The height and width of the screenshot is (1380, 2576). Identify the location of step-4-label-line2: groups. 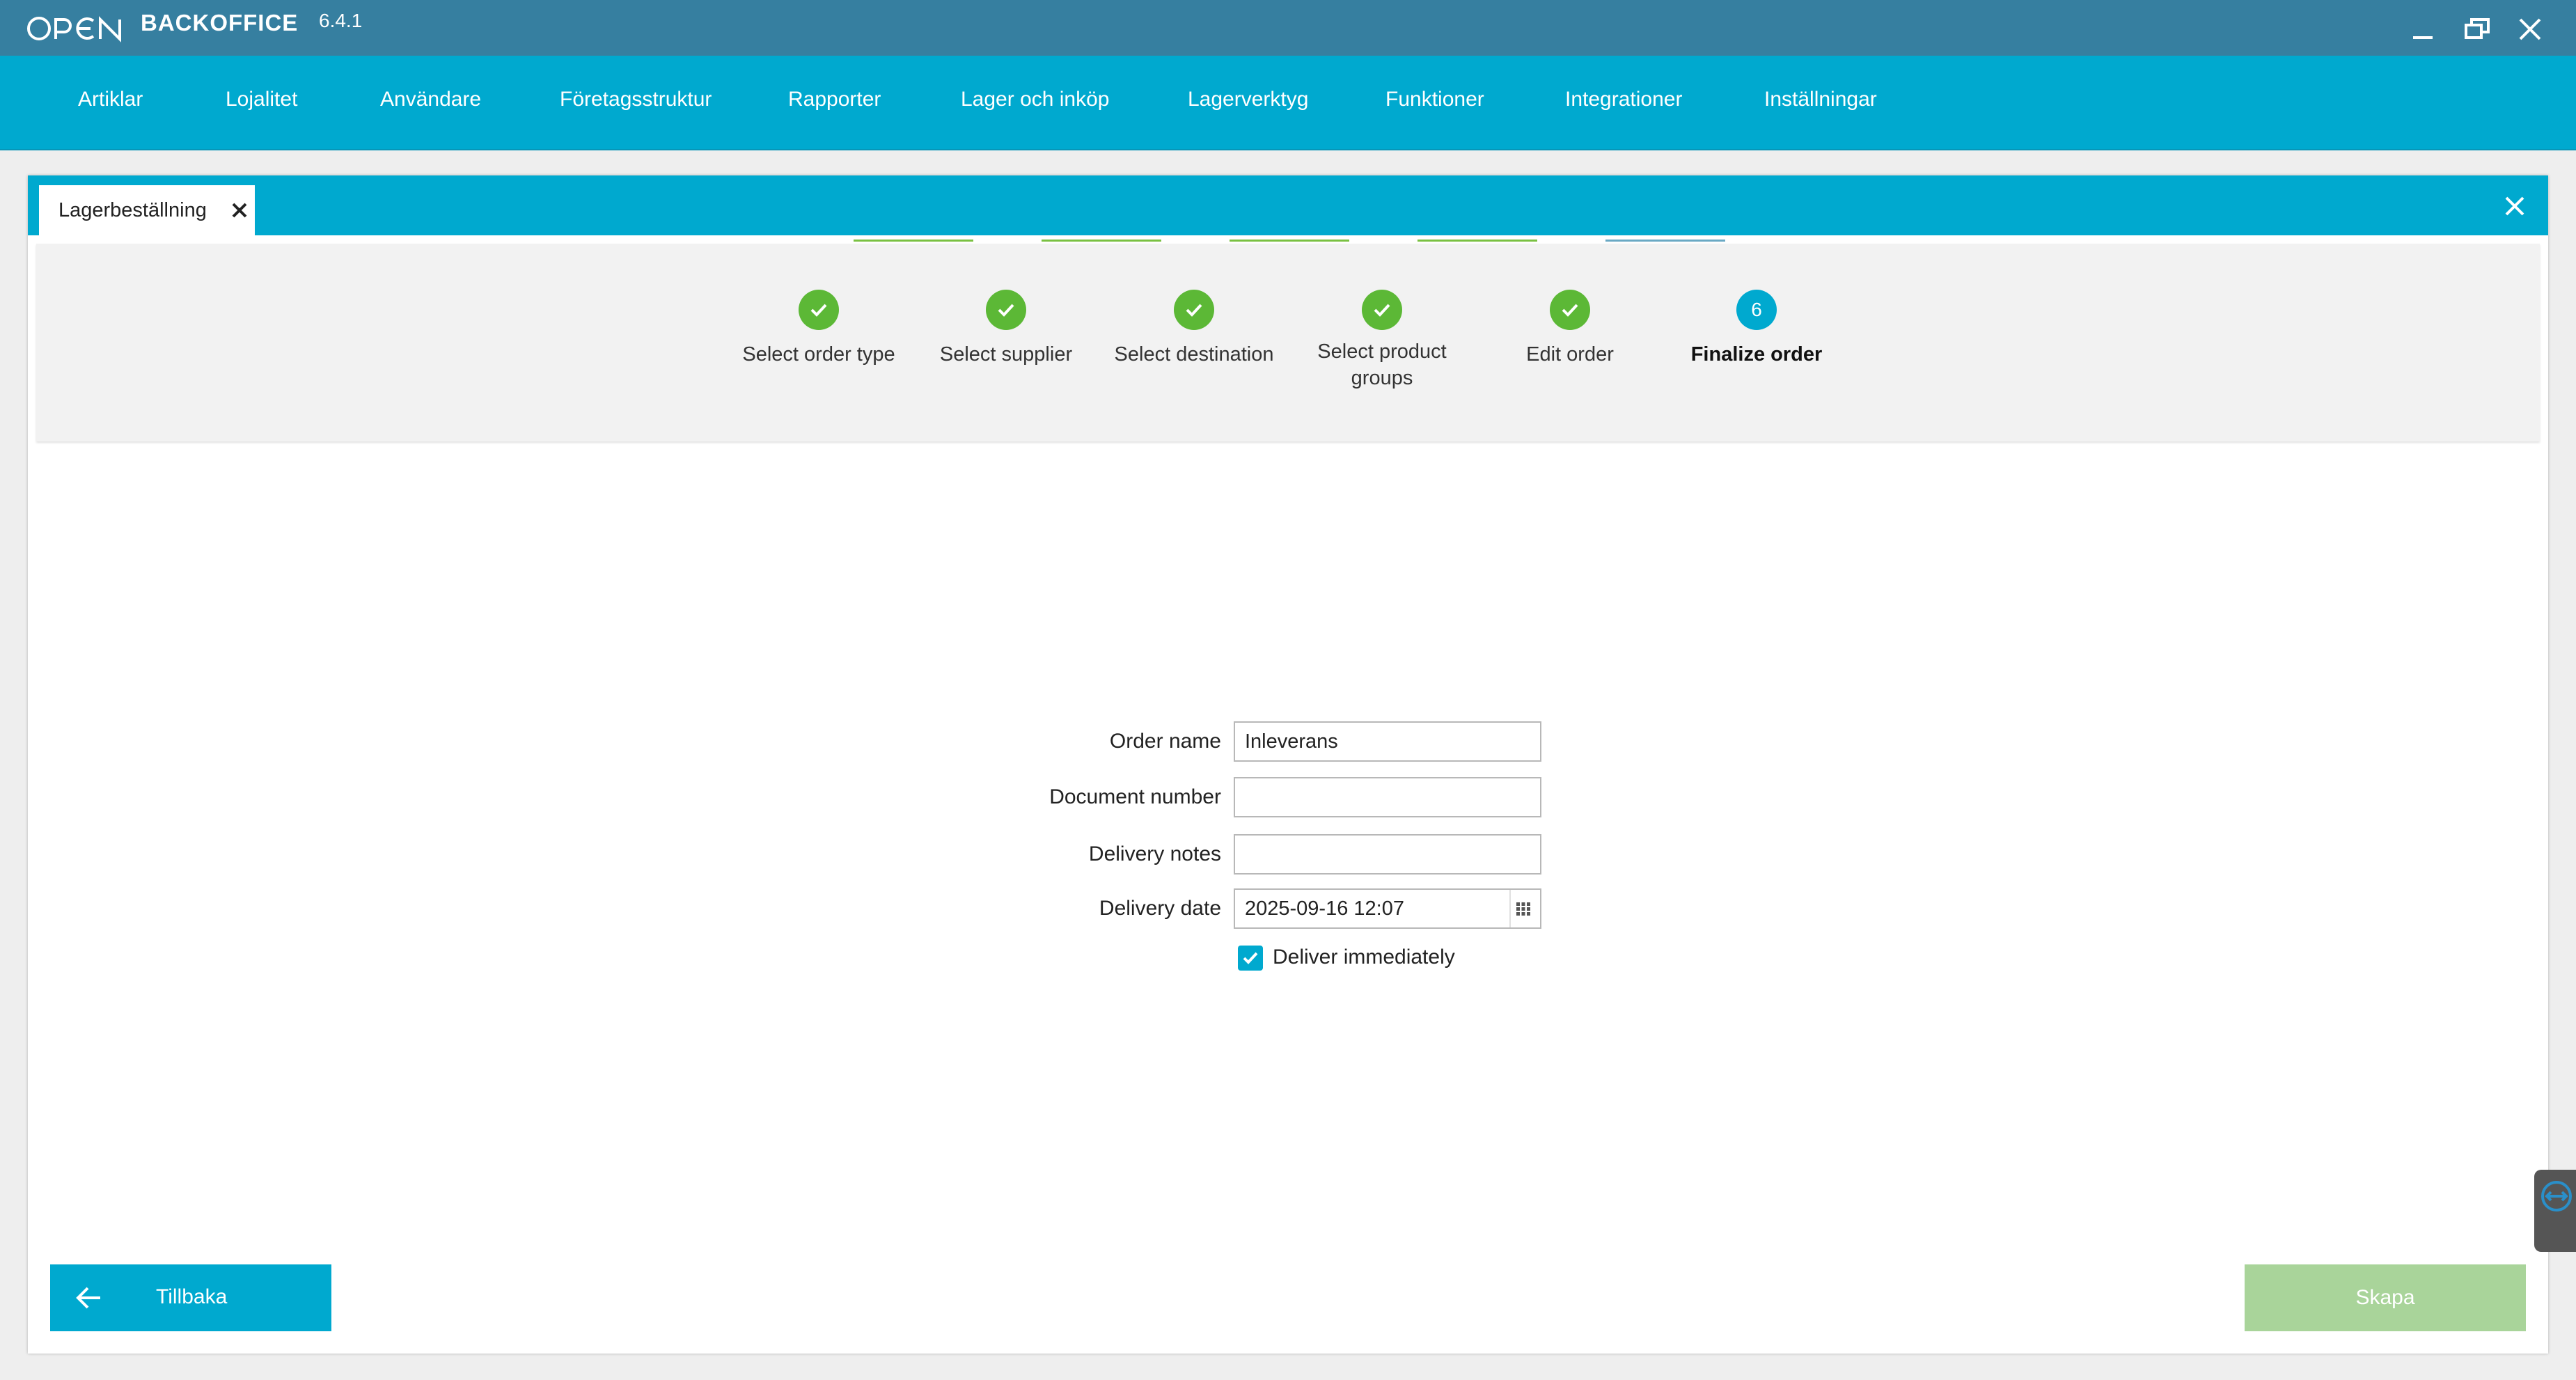
(1382, 378).